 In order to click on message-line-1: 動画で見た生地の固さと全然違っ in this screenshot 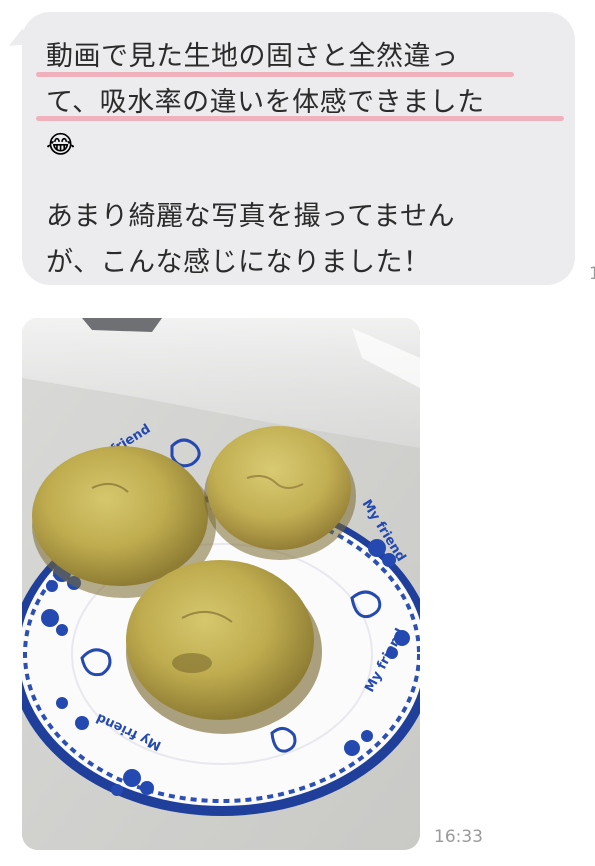, I will do `click(252, 56)`.